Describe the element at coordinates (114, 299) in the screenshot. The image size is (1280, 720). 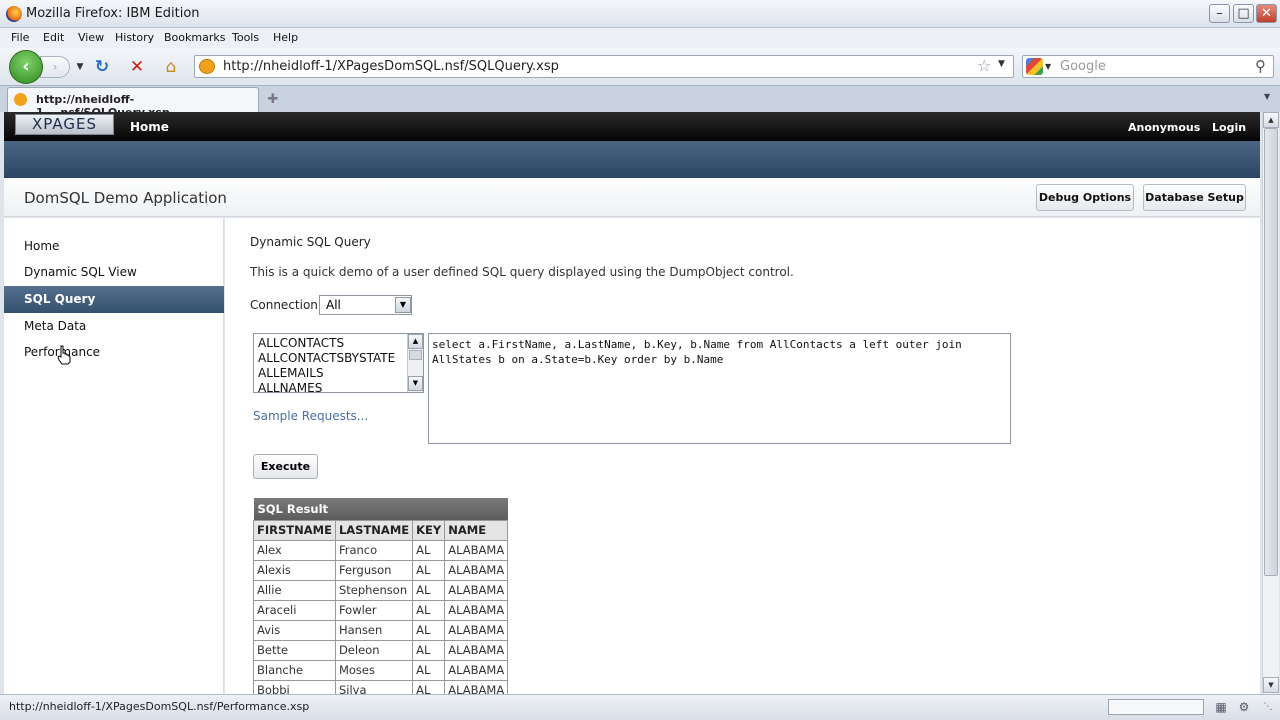
I see `sidebar-item-sql-query: SQL Query` at that location.